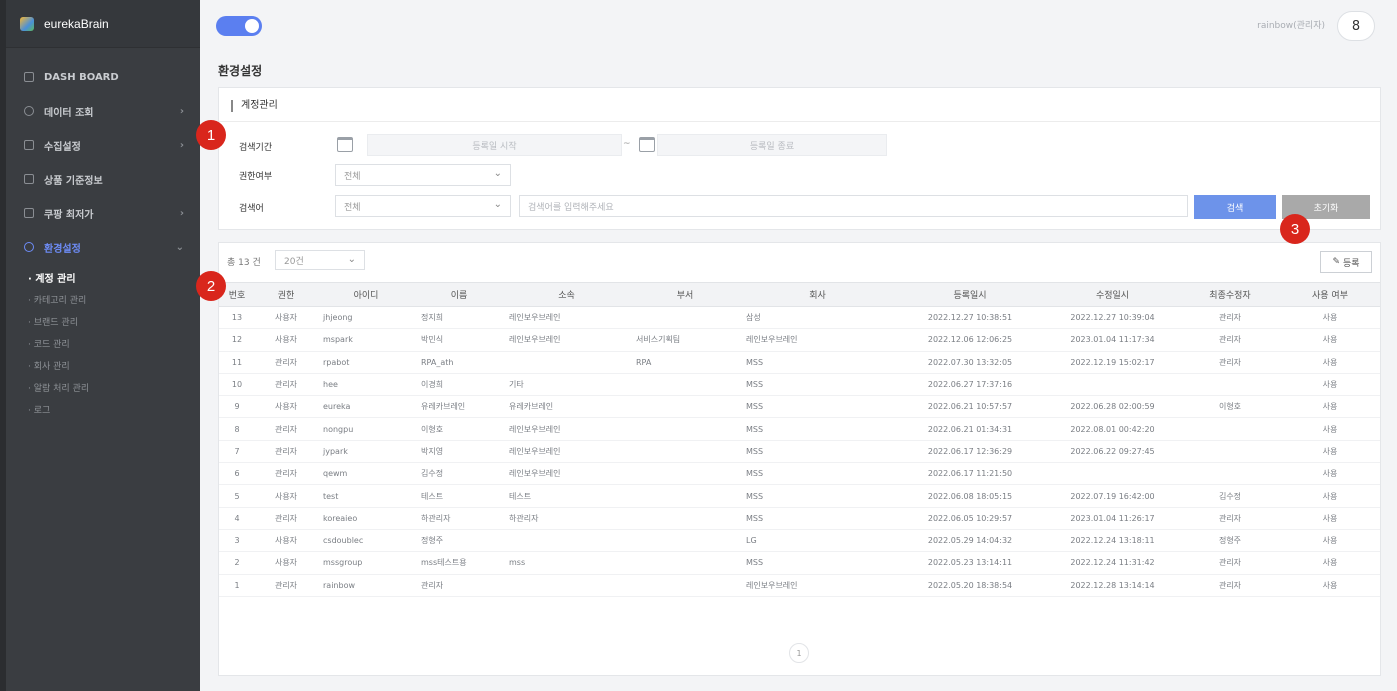 This screenshot has width=1397, height=691. What do you see at coordinates (566, 294) in the screenshot?
I see `col-header: 소속` at bounding box center [566, 294].